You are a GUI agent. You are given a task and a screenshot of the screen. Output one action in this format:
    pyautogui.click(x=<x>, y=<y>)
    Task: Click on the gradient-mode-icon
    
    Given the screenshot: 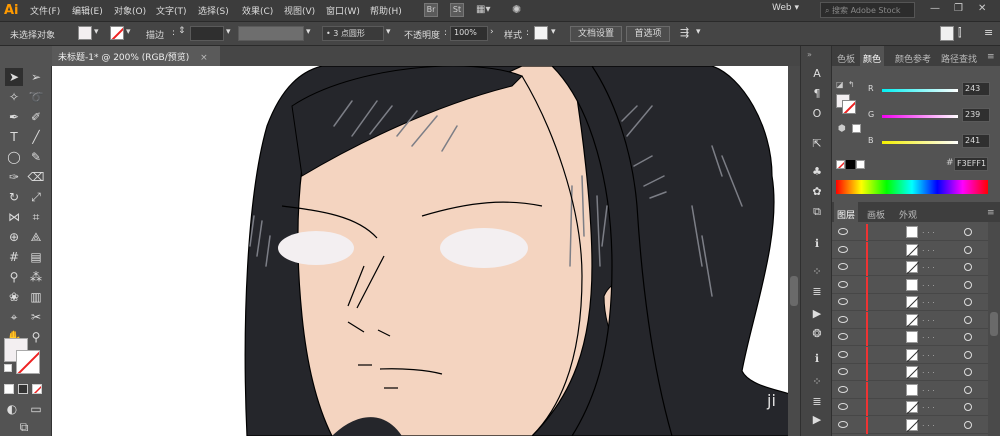 What is the action you would take?
    pyautogui.click(x=23, y=389)
    